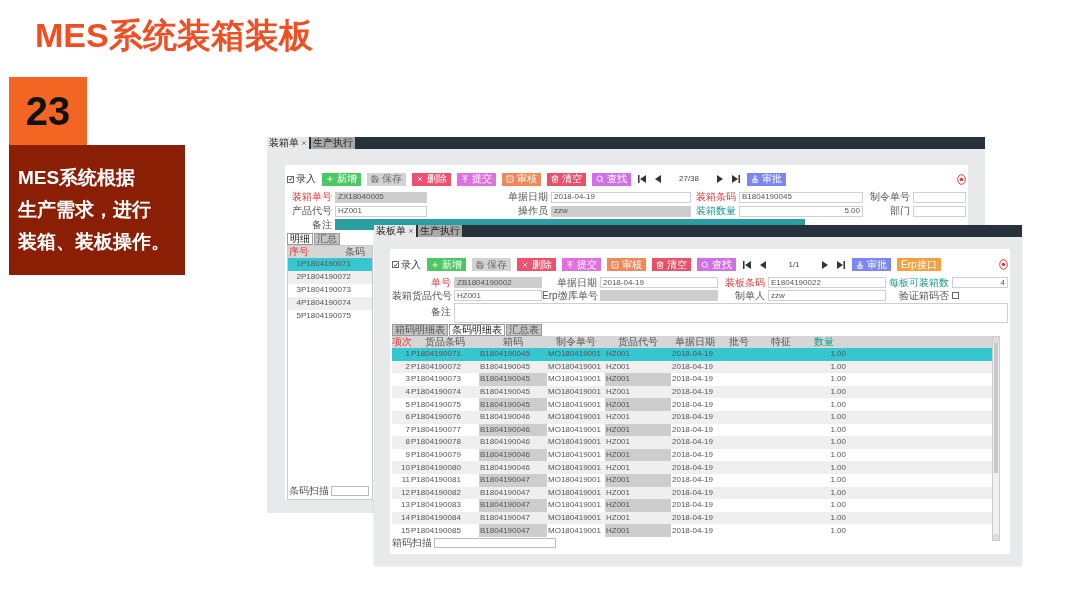  I want to click on column-header: 特征, so click(780, 342).